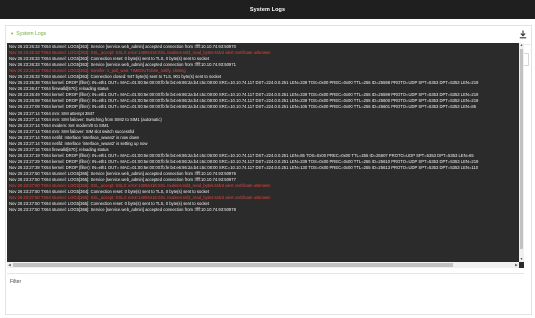 This screenshot has height=318, width=535. What do you see at coordinates (16, 282) in the screenshot?
I see `filter-label: Filter` at bounding box center [16, 282].